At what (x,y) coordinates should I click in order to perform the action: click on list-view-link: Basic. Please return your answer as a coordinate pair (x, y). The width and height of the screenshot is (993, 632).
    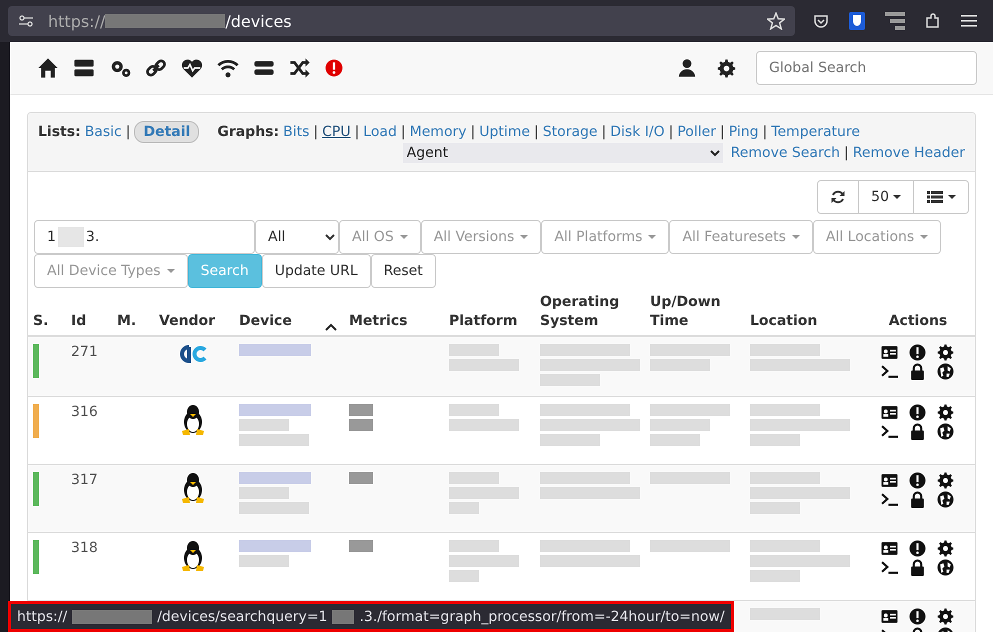
    Looking at the image, I should click on (103, 132).